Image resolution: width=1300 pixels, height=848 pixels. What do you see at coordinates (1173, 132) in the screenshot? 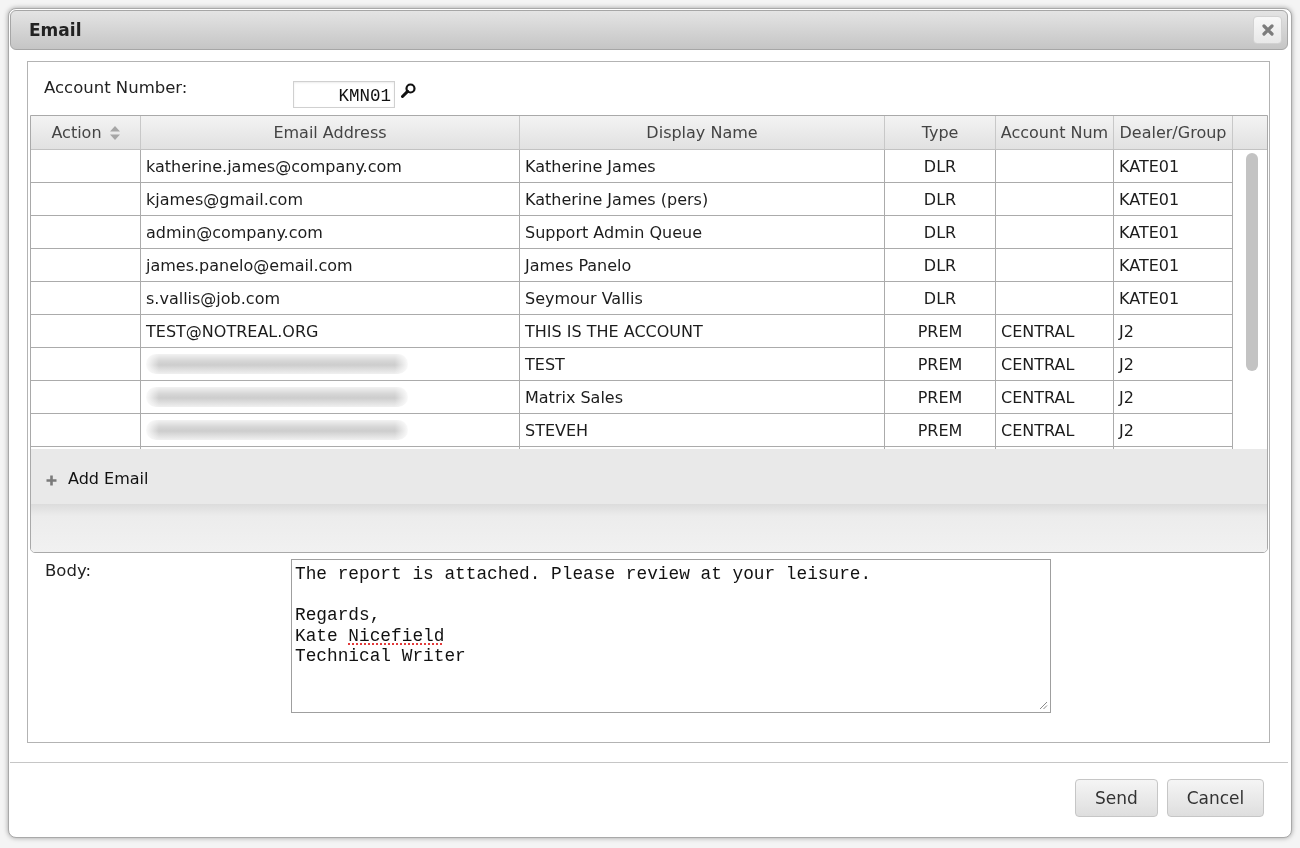
I see `column-header: Dealer/Group` at bounding box center [1173, 132].